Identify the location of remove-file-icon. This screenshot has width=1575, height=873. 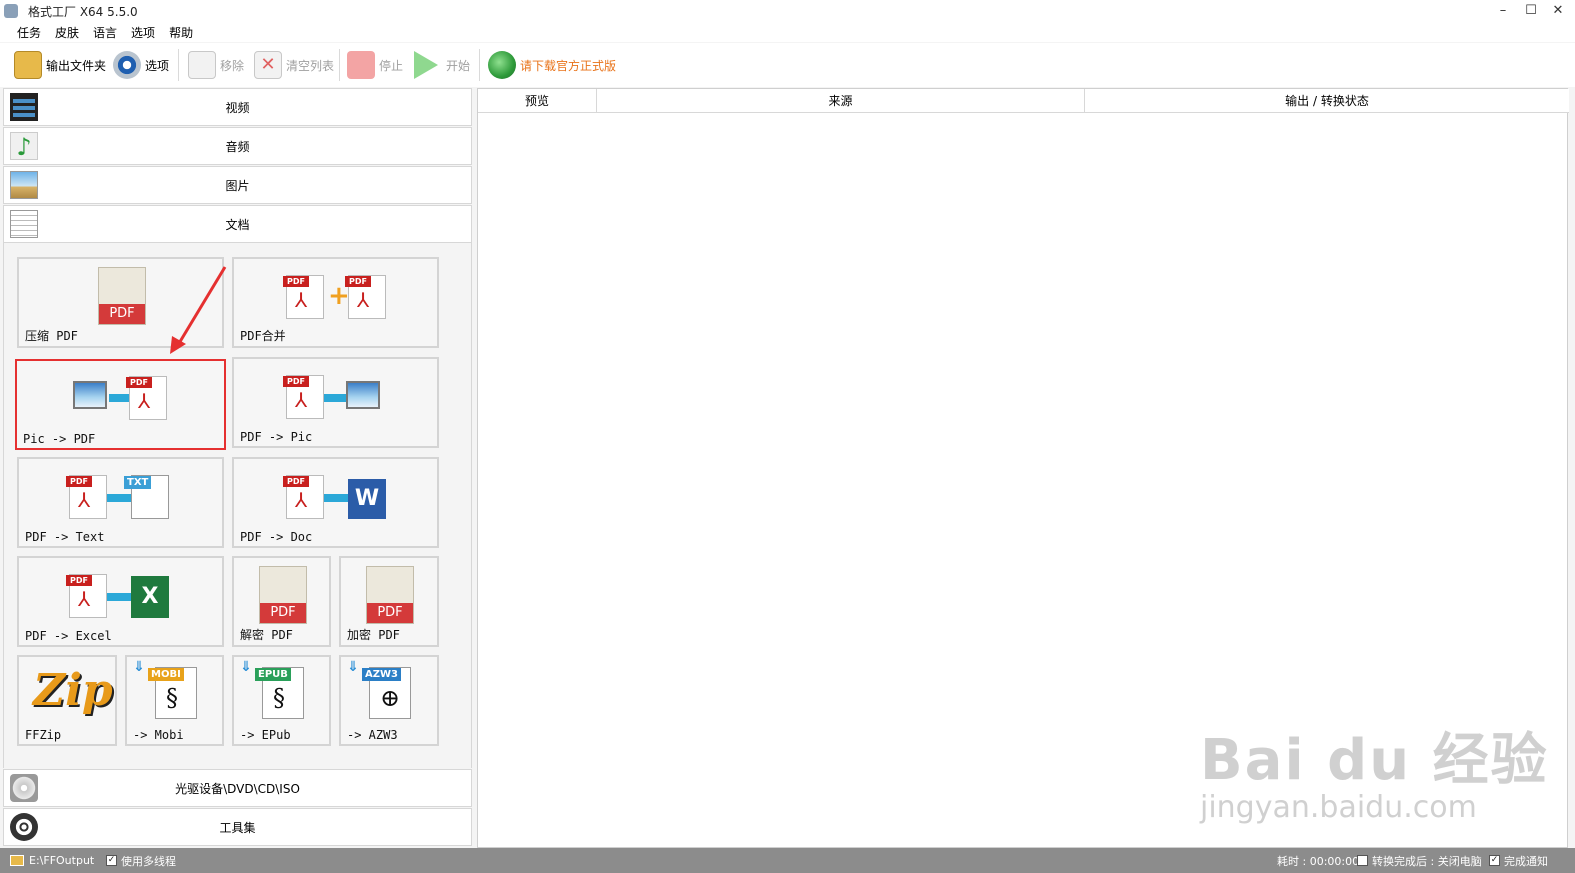
(202, 65).